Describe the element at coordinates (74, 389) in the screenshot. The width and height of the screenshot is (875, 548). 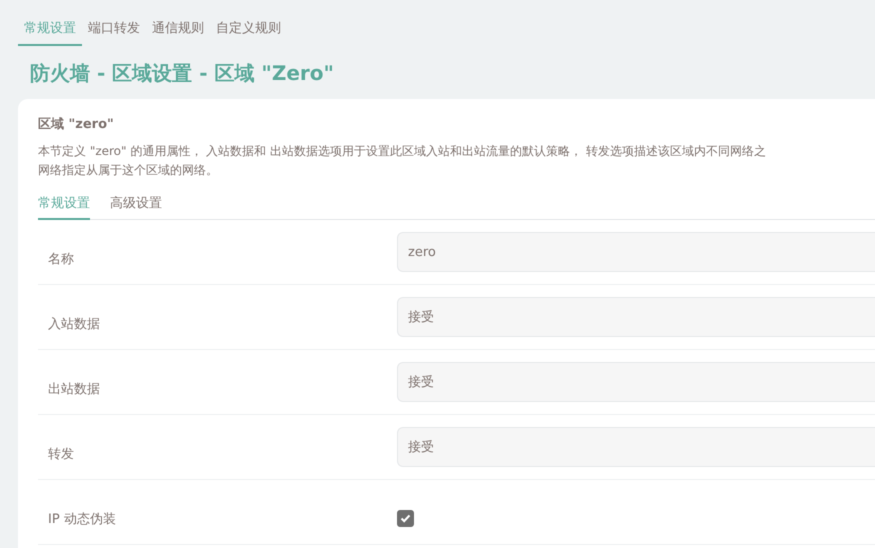
I see `field-label: 出站数据` at that location.